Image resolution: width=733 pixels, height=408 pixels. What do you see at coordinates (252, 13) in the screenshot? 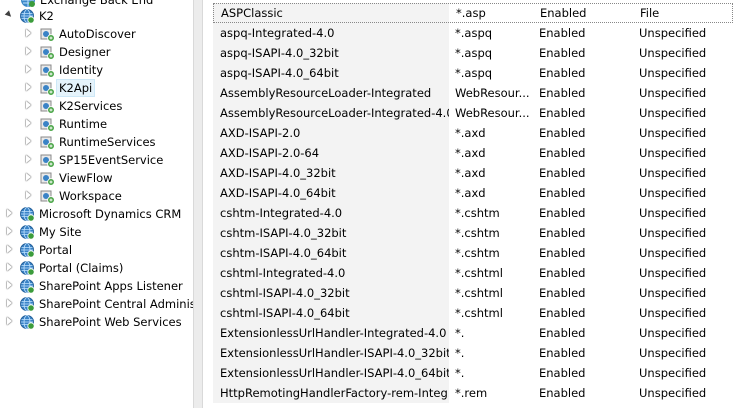
I see `handler-name-cell: ASPClassic` at bounding box center [252, 13].